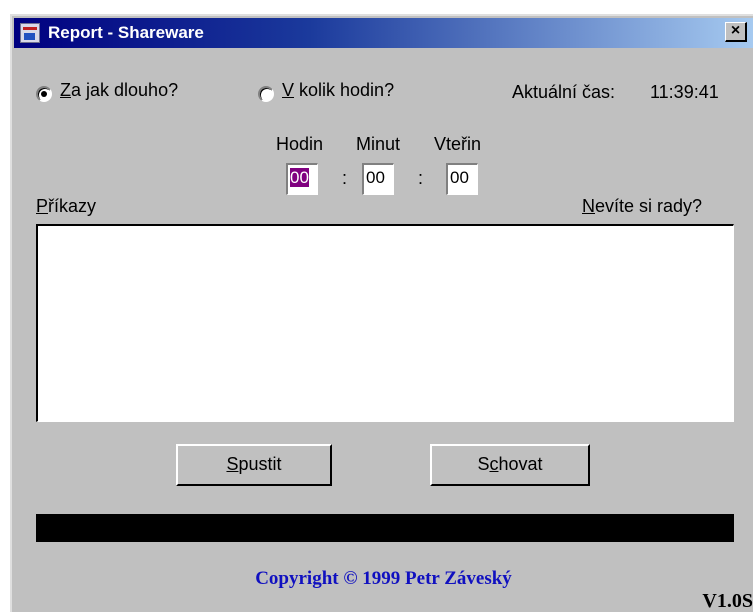 This screenshot has width=753, height=612. I want to click on minutes-label: Minut, so click(378, 144).